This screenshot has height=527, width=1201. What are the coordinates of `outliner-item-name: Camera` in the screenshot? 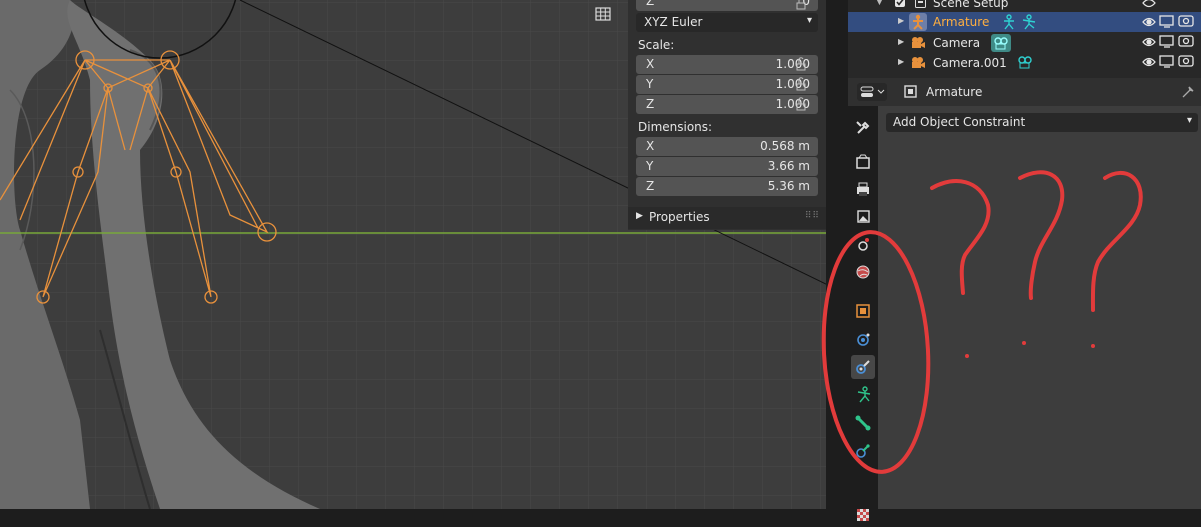 It's located at (957, 43).